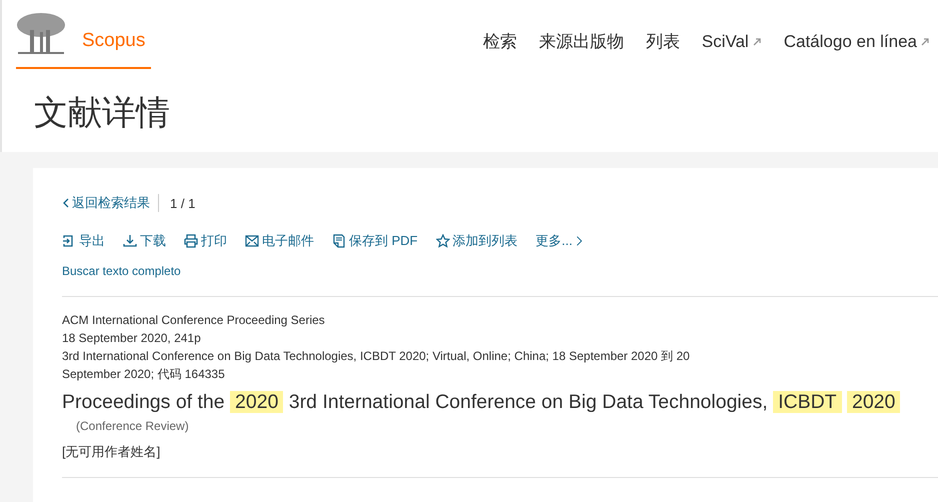 This screenshot has width=938, height=502. I want to click on nav-link: 来源出版物, so click(581, 41).